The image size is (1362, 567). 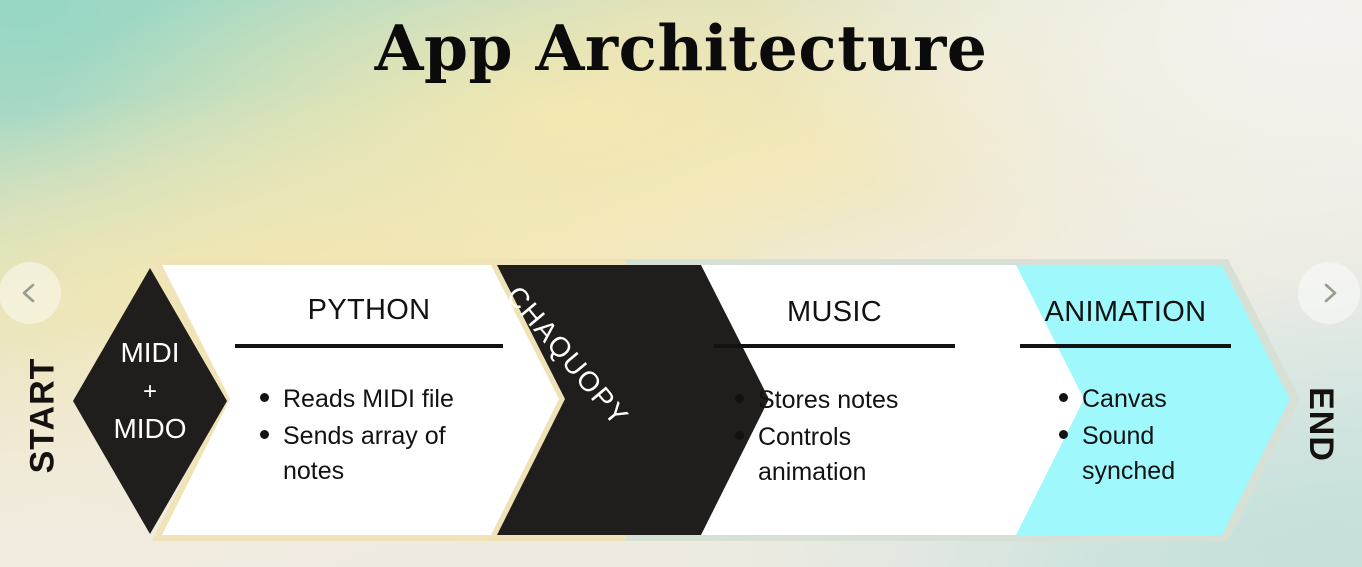 What do you see at coordinates (1151, 454) in the screenshot?
I see `list-item: Sound synched` at bounding box center [1151, 454].